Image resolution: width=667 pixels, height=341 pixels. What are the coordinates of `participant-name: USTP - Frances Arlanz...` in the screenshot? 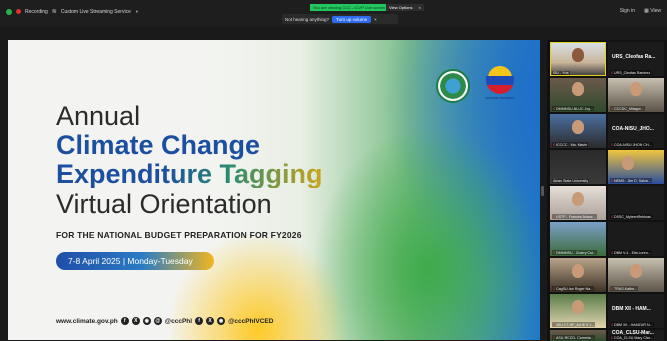 It's located at (576, 216).